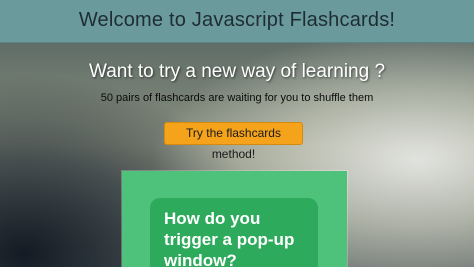  What do you see at coordinates (237, 71) in the screenshot?
I see `hero-title: Want to try a new way of learning ?` at bounding box center [237, 71].